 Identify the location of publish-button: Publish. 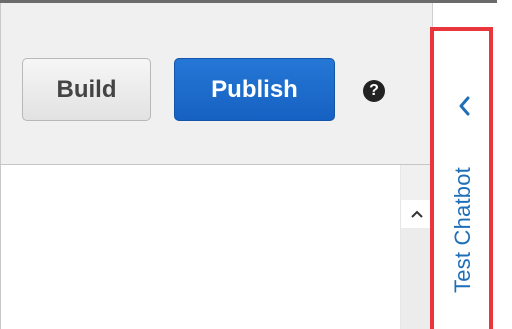
(254, 89).